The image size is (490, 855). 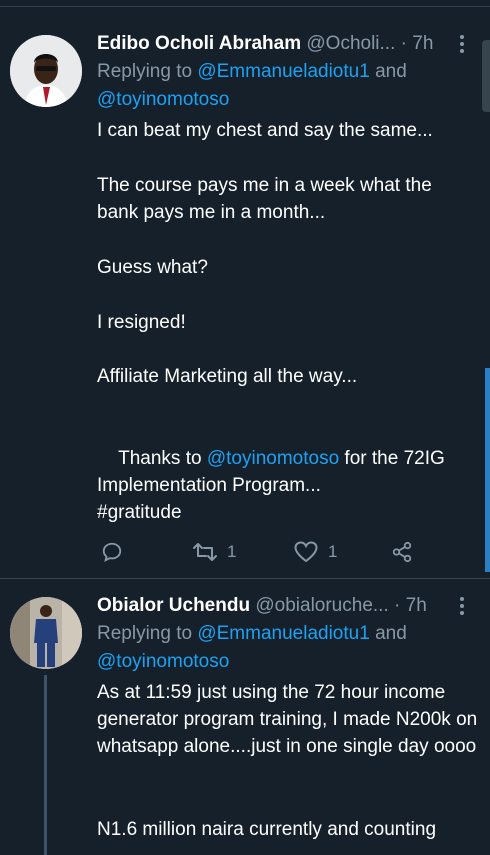 I want to click on retweet-count: 1, so click(x=232, y=551).